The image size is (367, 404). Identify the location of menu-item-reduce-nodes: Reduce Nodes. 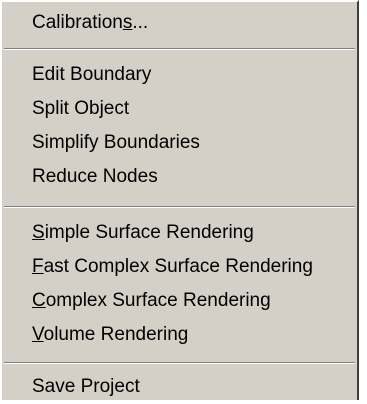
(95, 177).